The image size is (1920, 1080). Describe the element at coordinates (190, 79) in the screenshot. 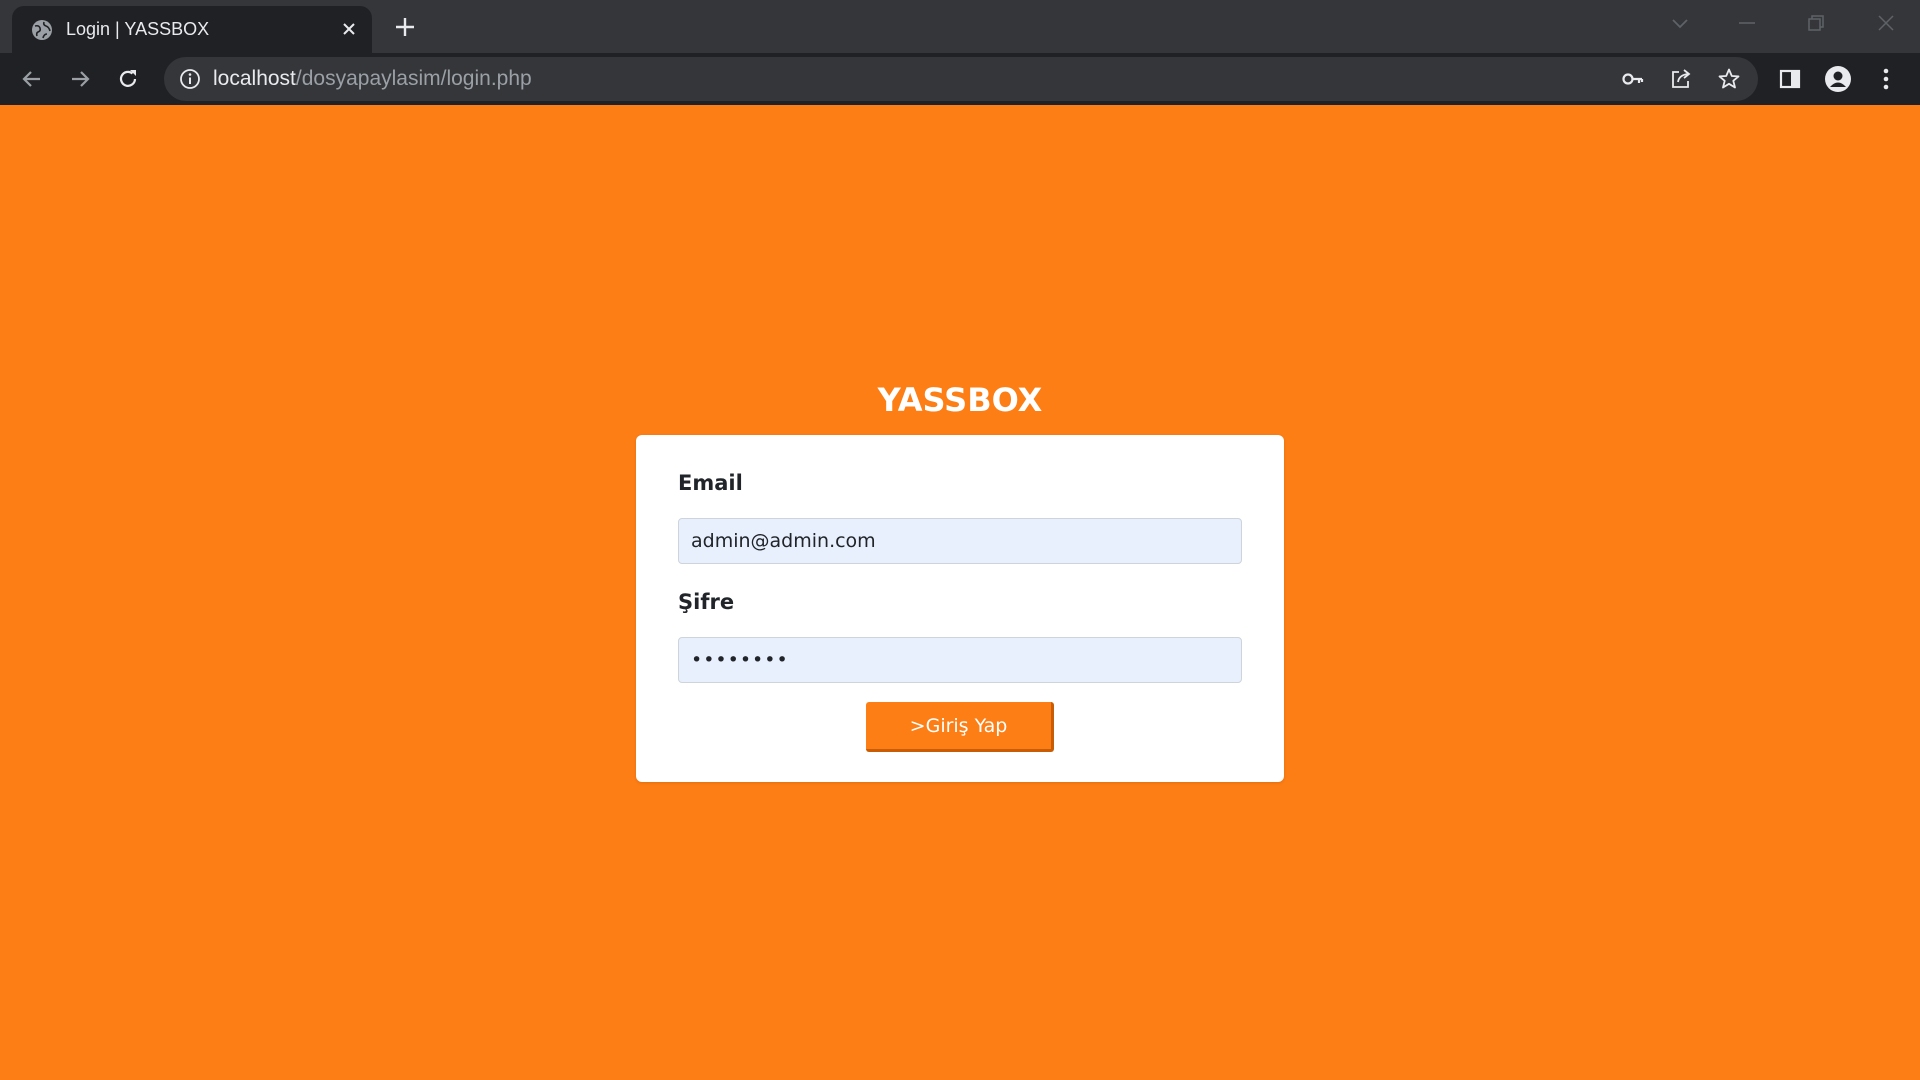

I see `info-icon` at that location.